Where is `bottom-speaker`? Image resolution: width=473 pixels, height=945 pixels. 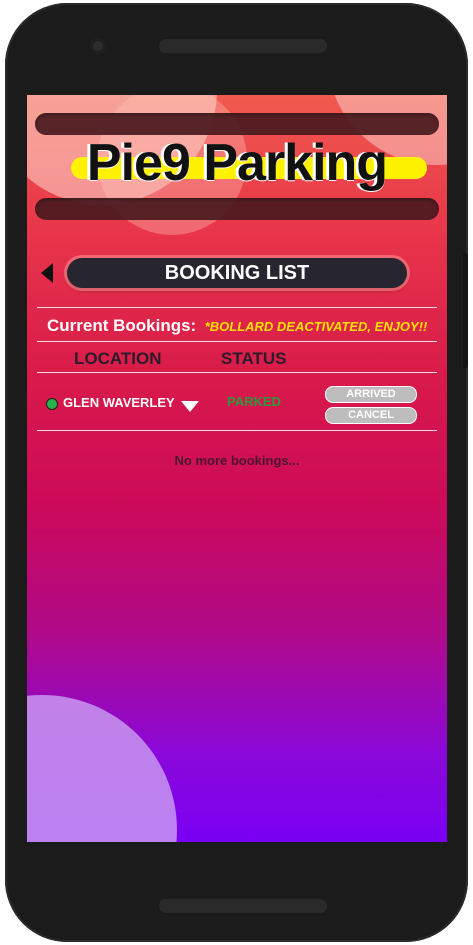
bottom-speaker is located at coordinates (243, 906).